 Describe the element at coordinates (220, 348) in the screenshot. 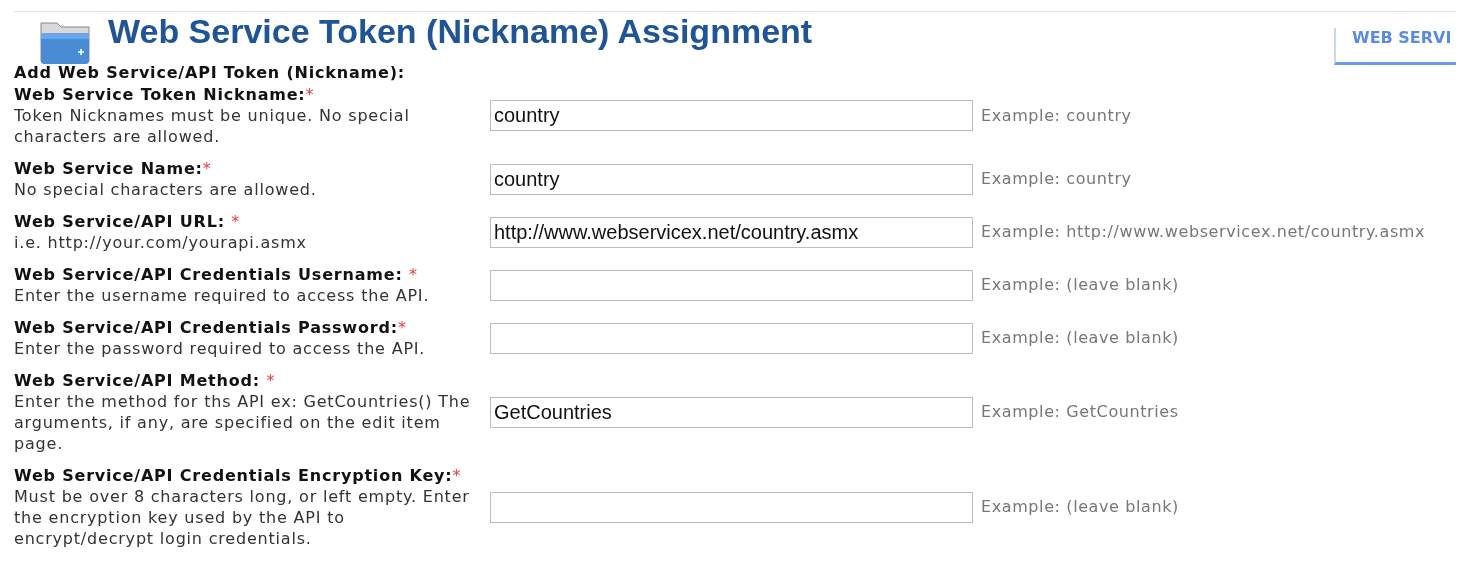

I see `field-help: Enter the password required to access the API.` at that location.